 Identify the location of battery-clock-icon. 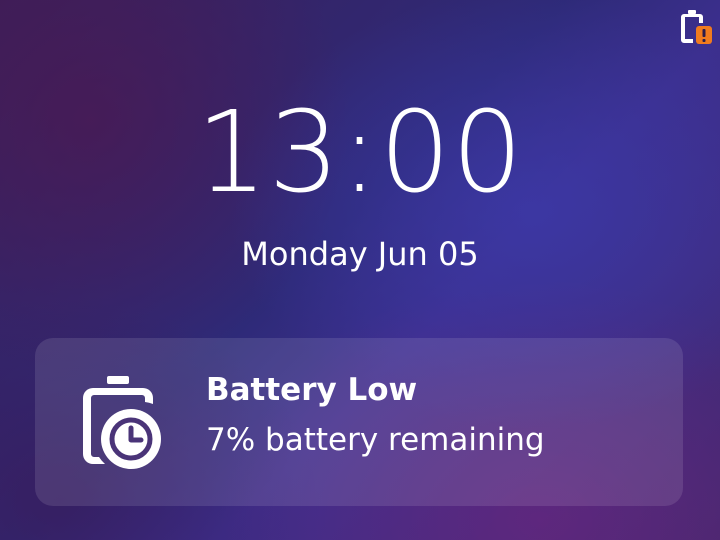
(122, 422).